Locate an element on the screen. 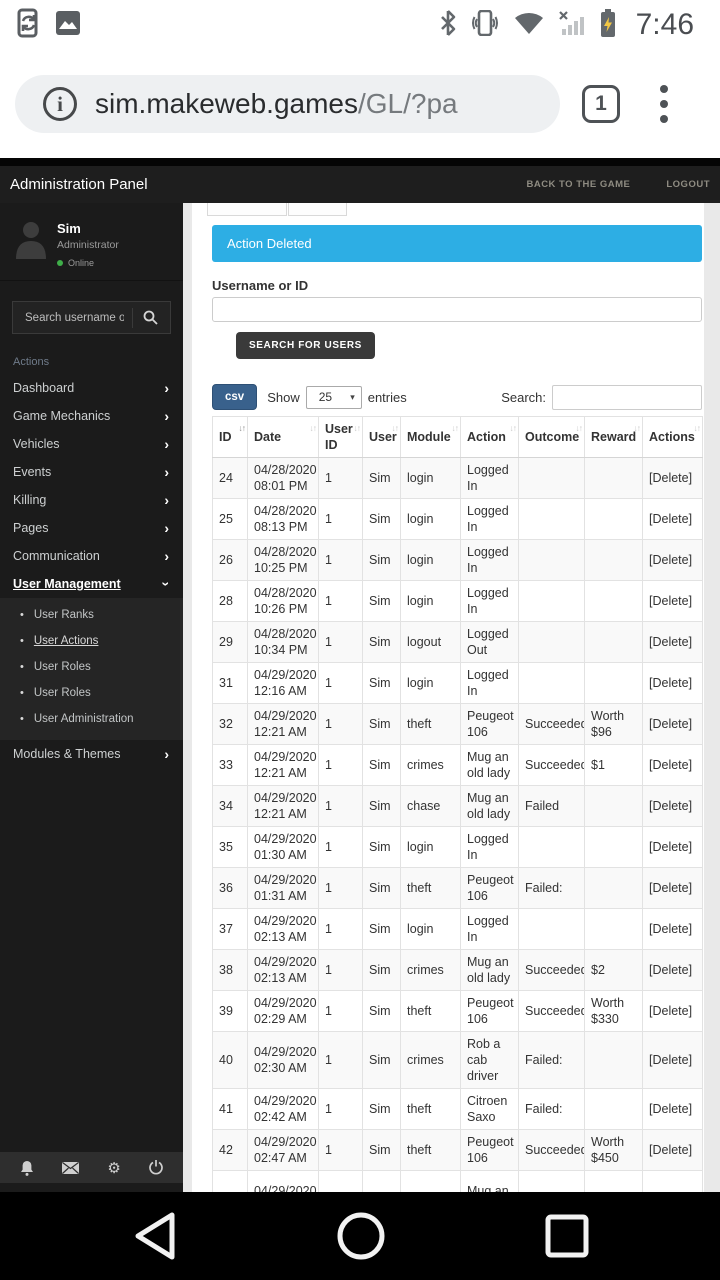  browser-menu-button is located at coordinates (664, 104).